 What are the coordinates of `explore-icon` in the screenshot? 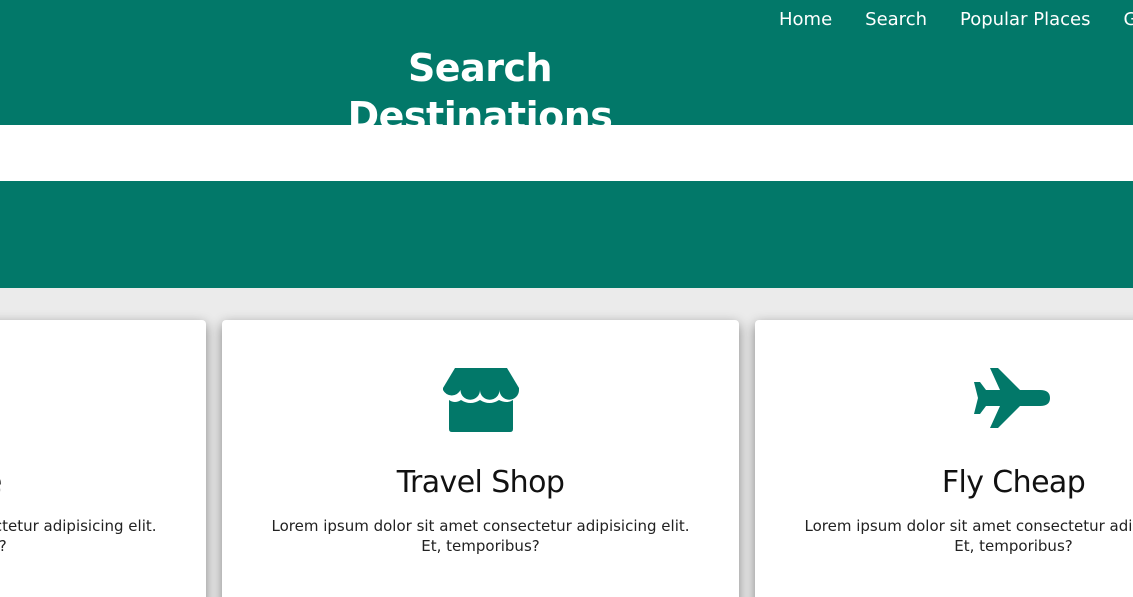 It's located at (103, 400).